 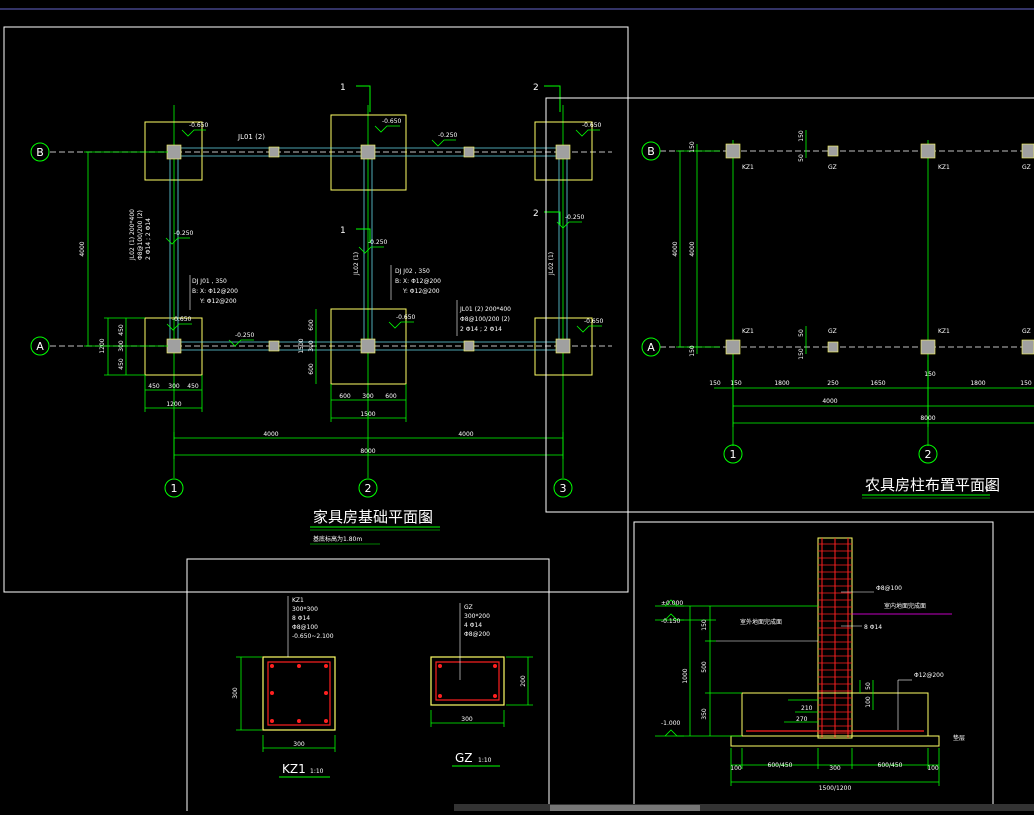 I want to click on dim-150-h2: 150, so click(x=736, y=383).